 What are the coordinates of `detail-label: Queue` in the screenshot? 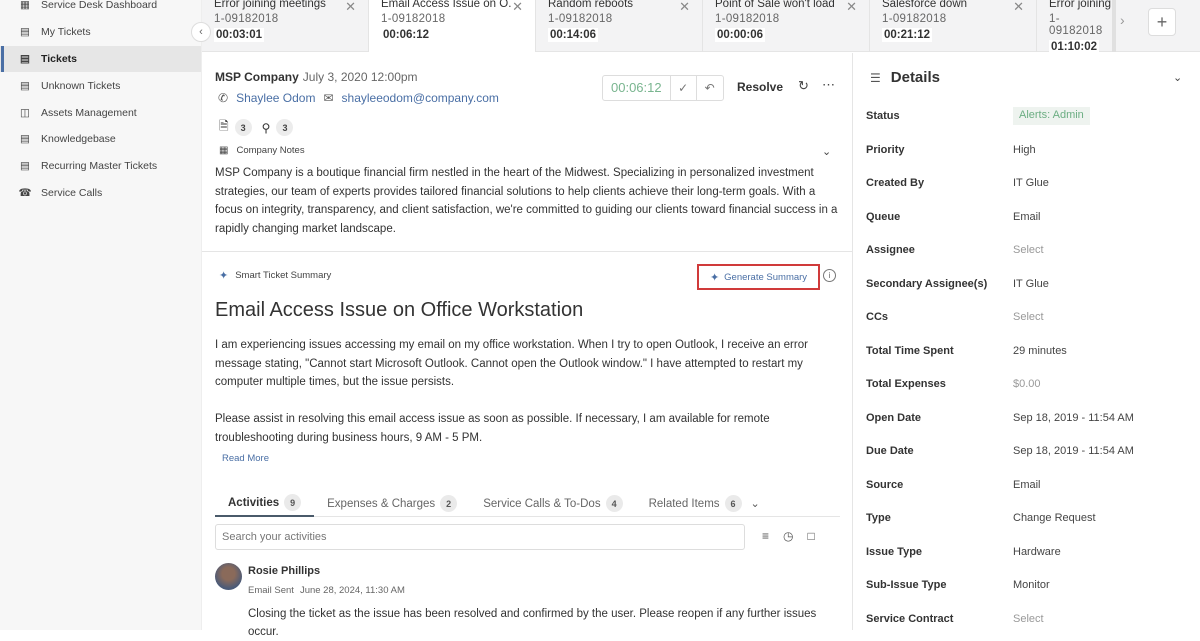 It's located at (883, 216).